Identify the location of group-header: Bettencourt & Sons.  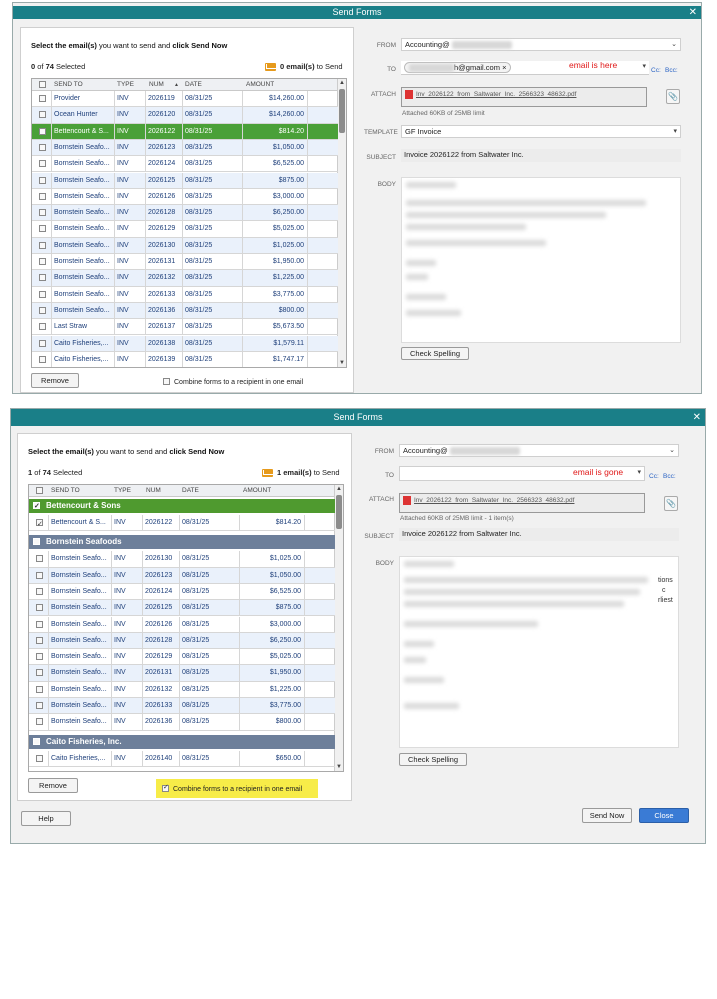
(182, 506).